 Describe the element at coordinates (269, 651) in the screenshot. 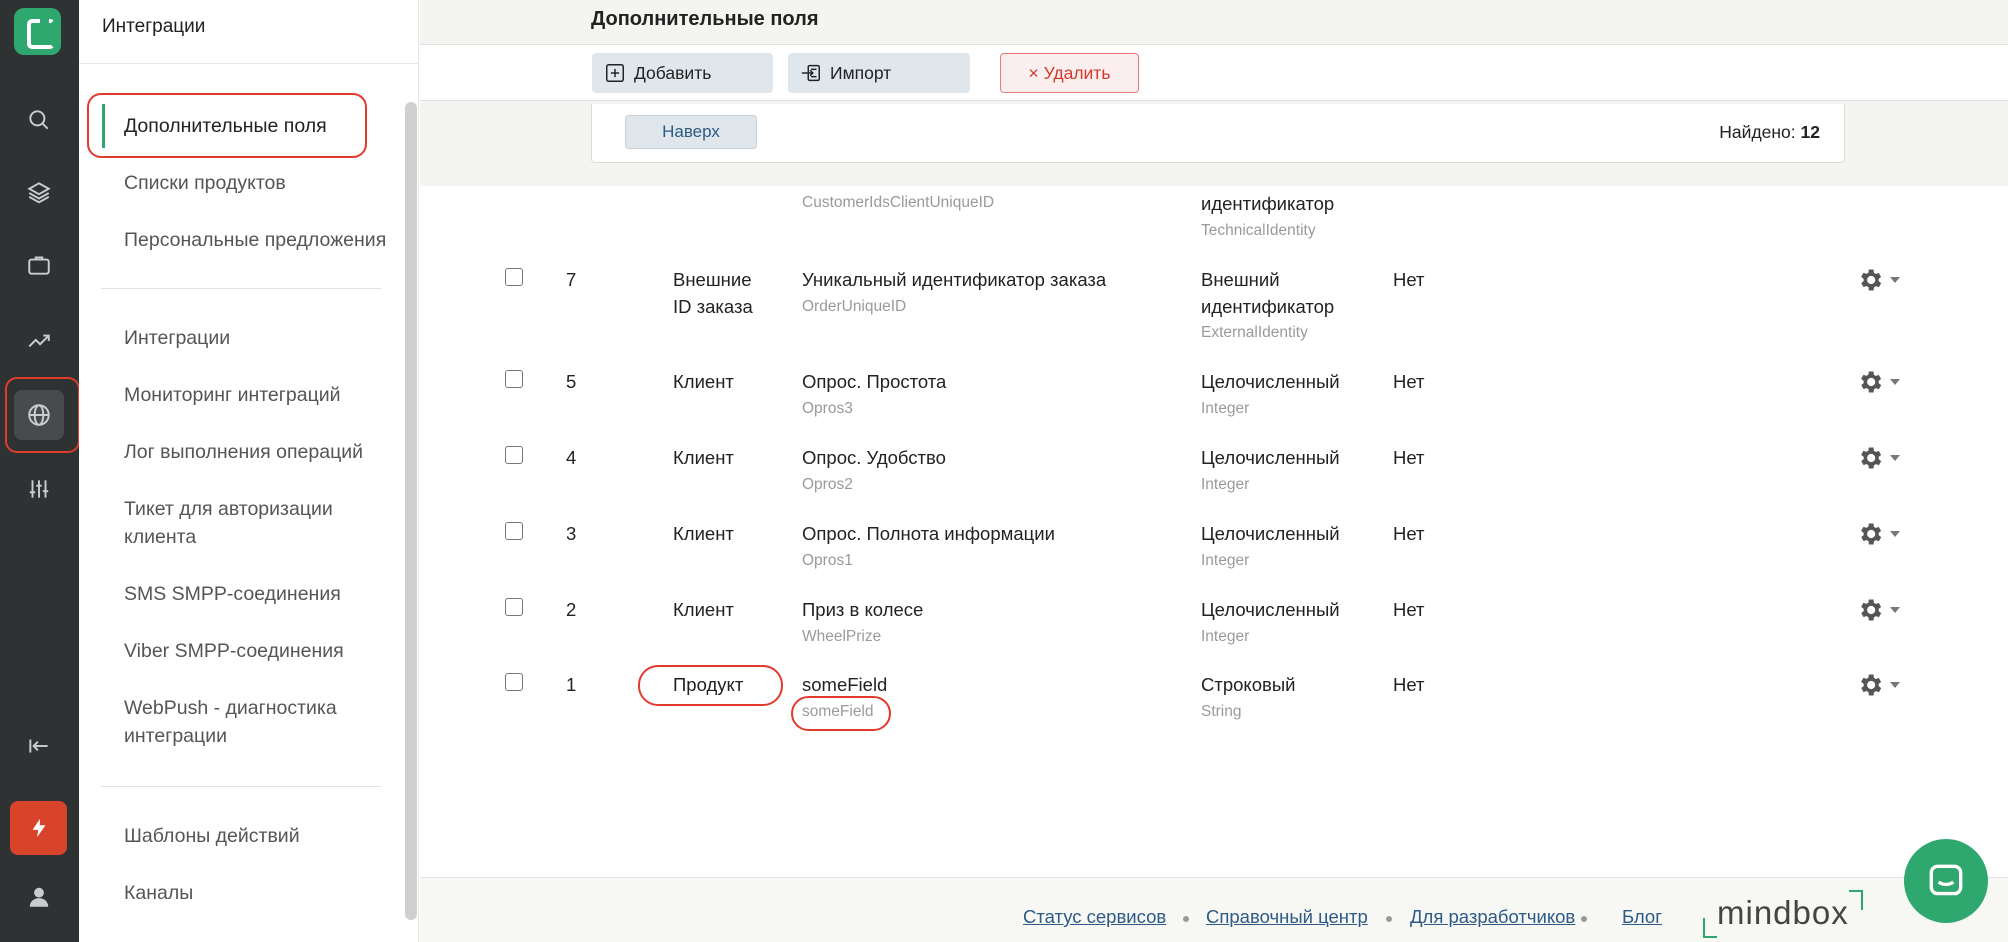

I see `sidebar-item-viber-smpp: Viber SMPP-соединения` at that location.